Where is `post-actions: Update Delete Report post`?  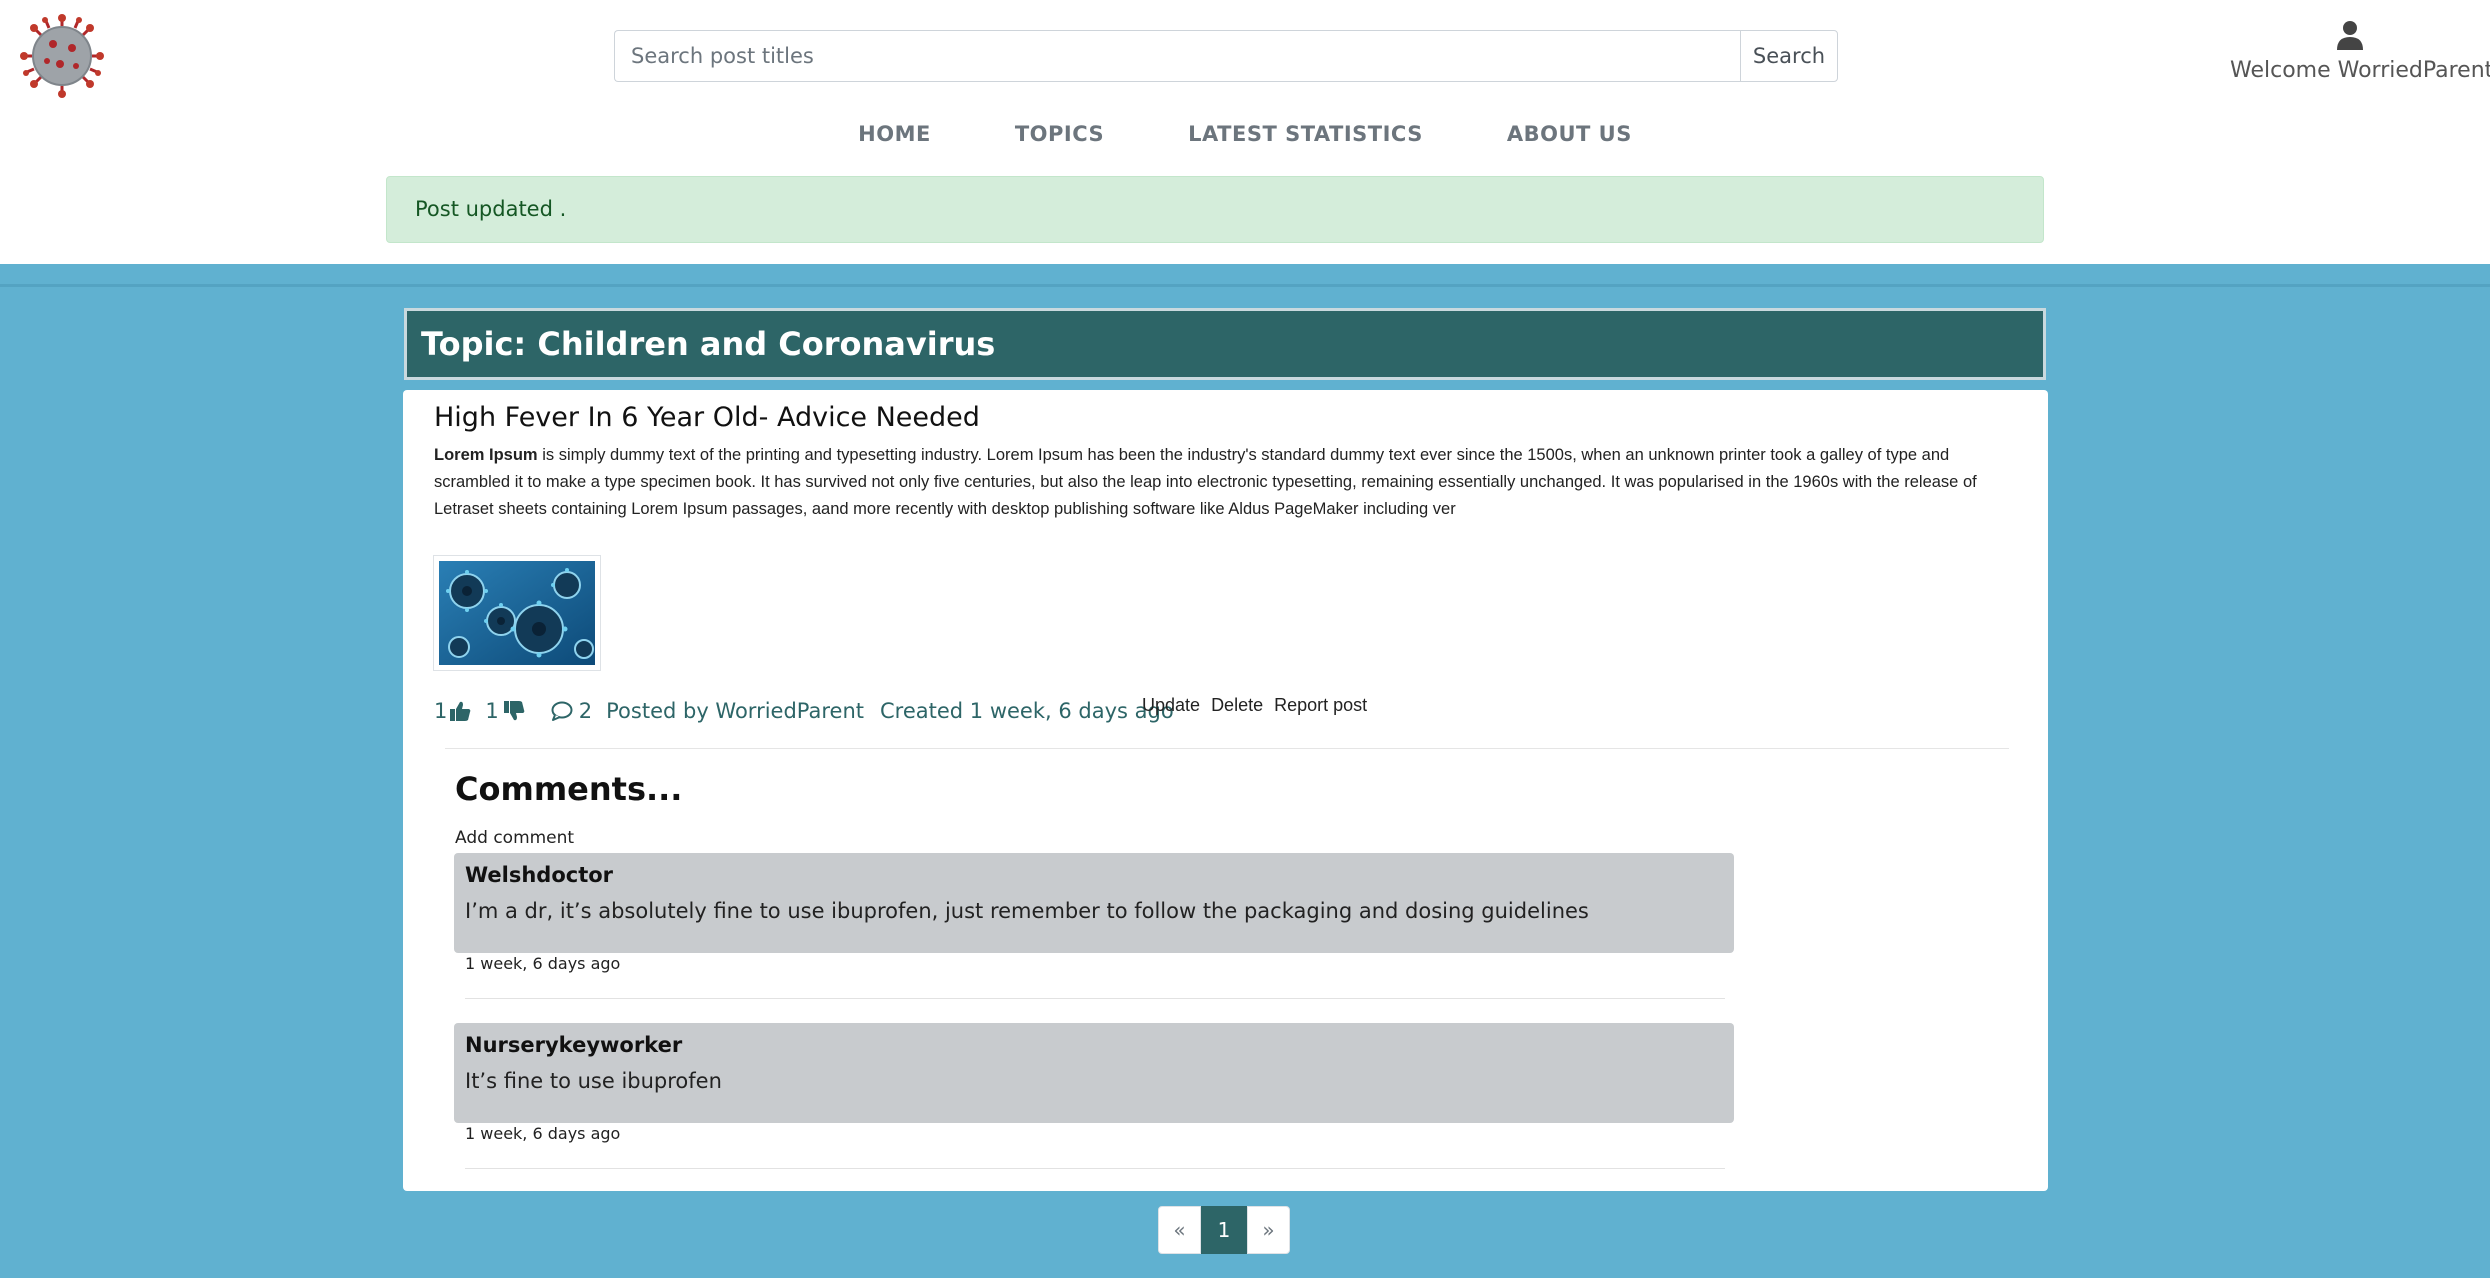 post-actions: Update Delete Report post is located at coordinates (1257, 705).